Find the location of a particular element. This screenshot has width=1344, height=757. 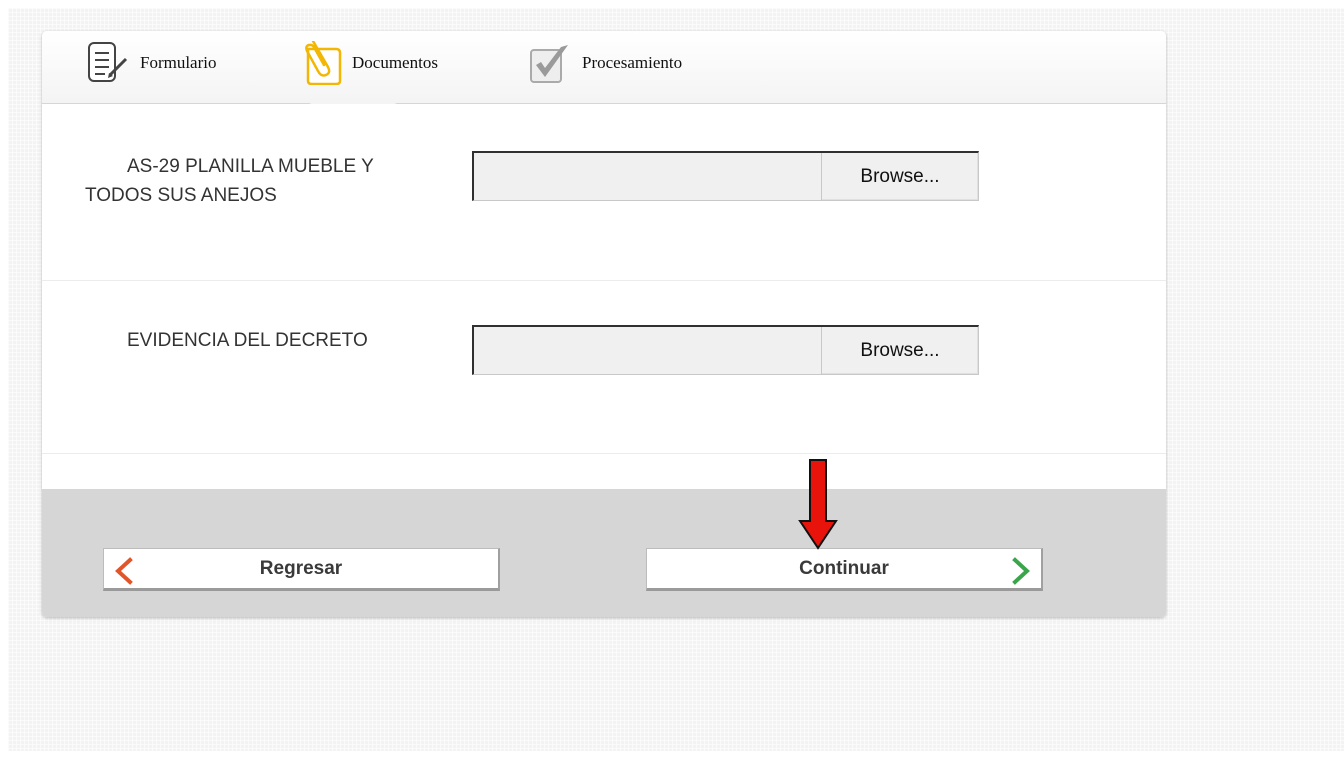

tab-procesamiento-label: Procesamiento is located at coordinates (632, 62).